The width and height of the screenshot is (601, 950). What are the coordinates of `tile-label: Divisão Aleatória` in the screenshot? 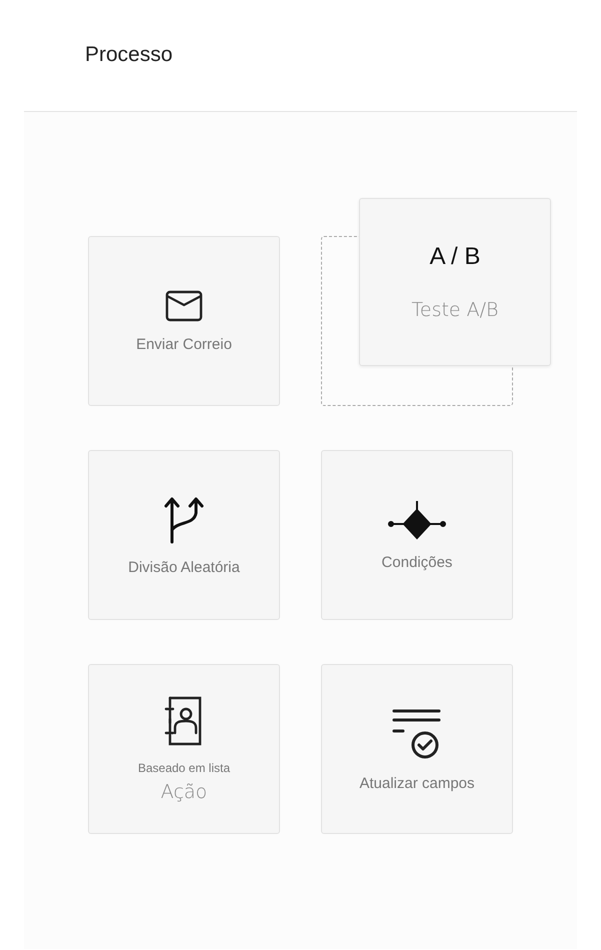 It's located at (184, 567).